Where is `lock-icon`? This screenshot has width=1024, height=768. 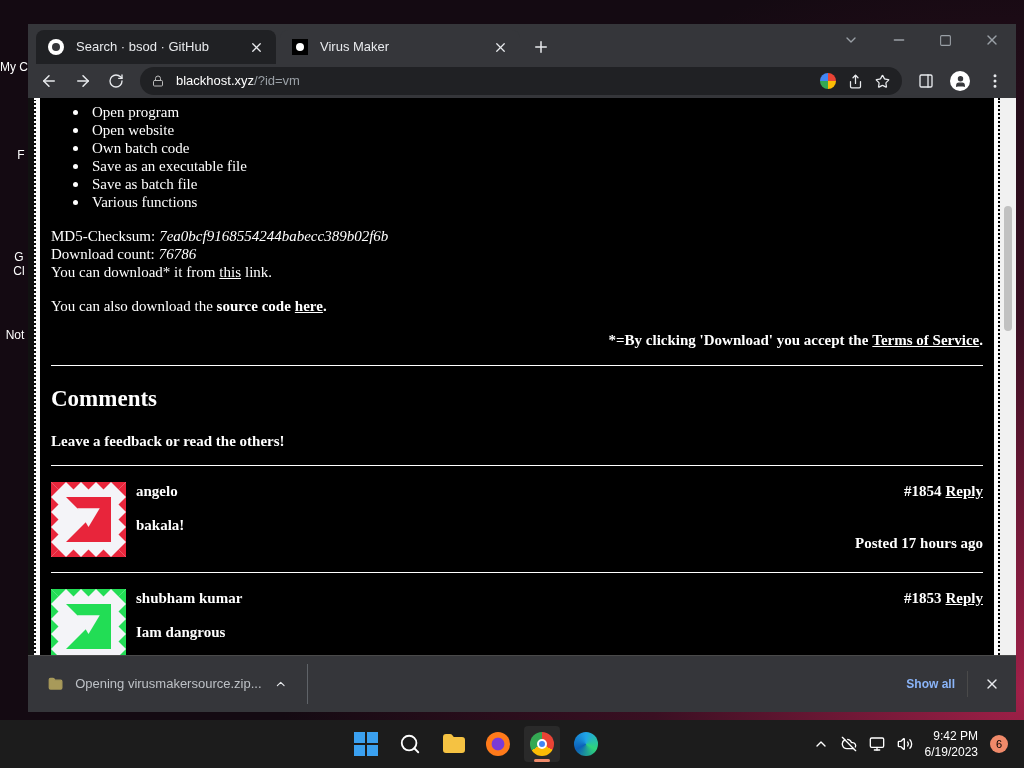
lock-icon is located at coordinates (158, 81).